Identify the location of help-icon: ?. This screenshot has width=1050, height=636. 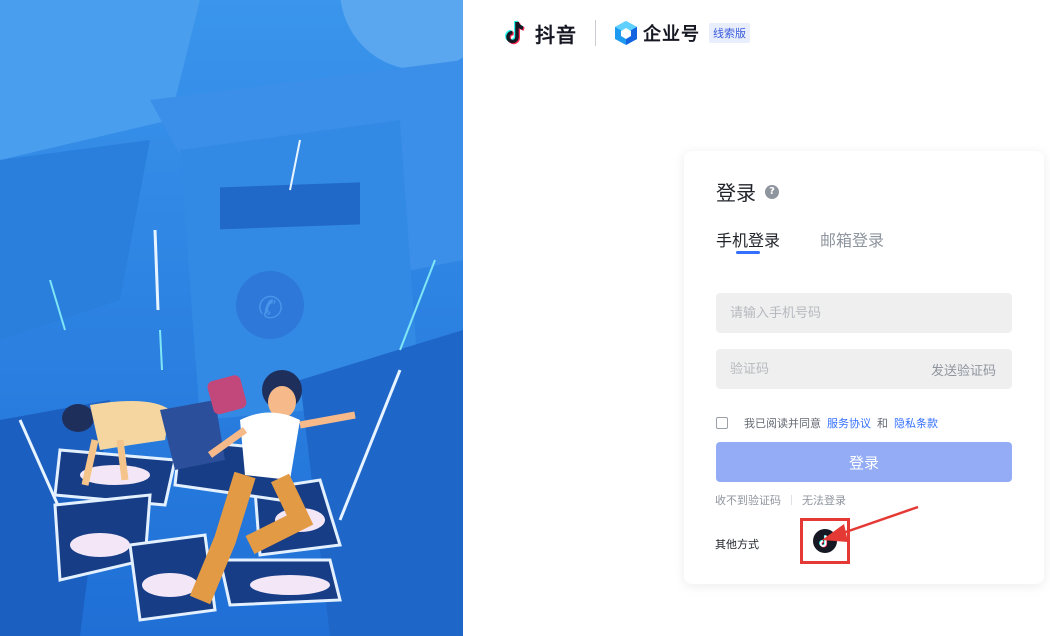
(772, 191).